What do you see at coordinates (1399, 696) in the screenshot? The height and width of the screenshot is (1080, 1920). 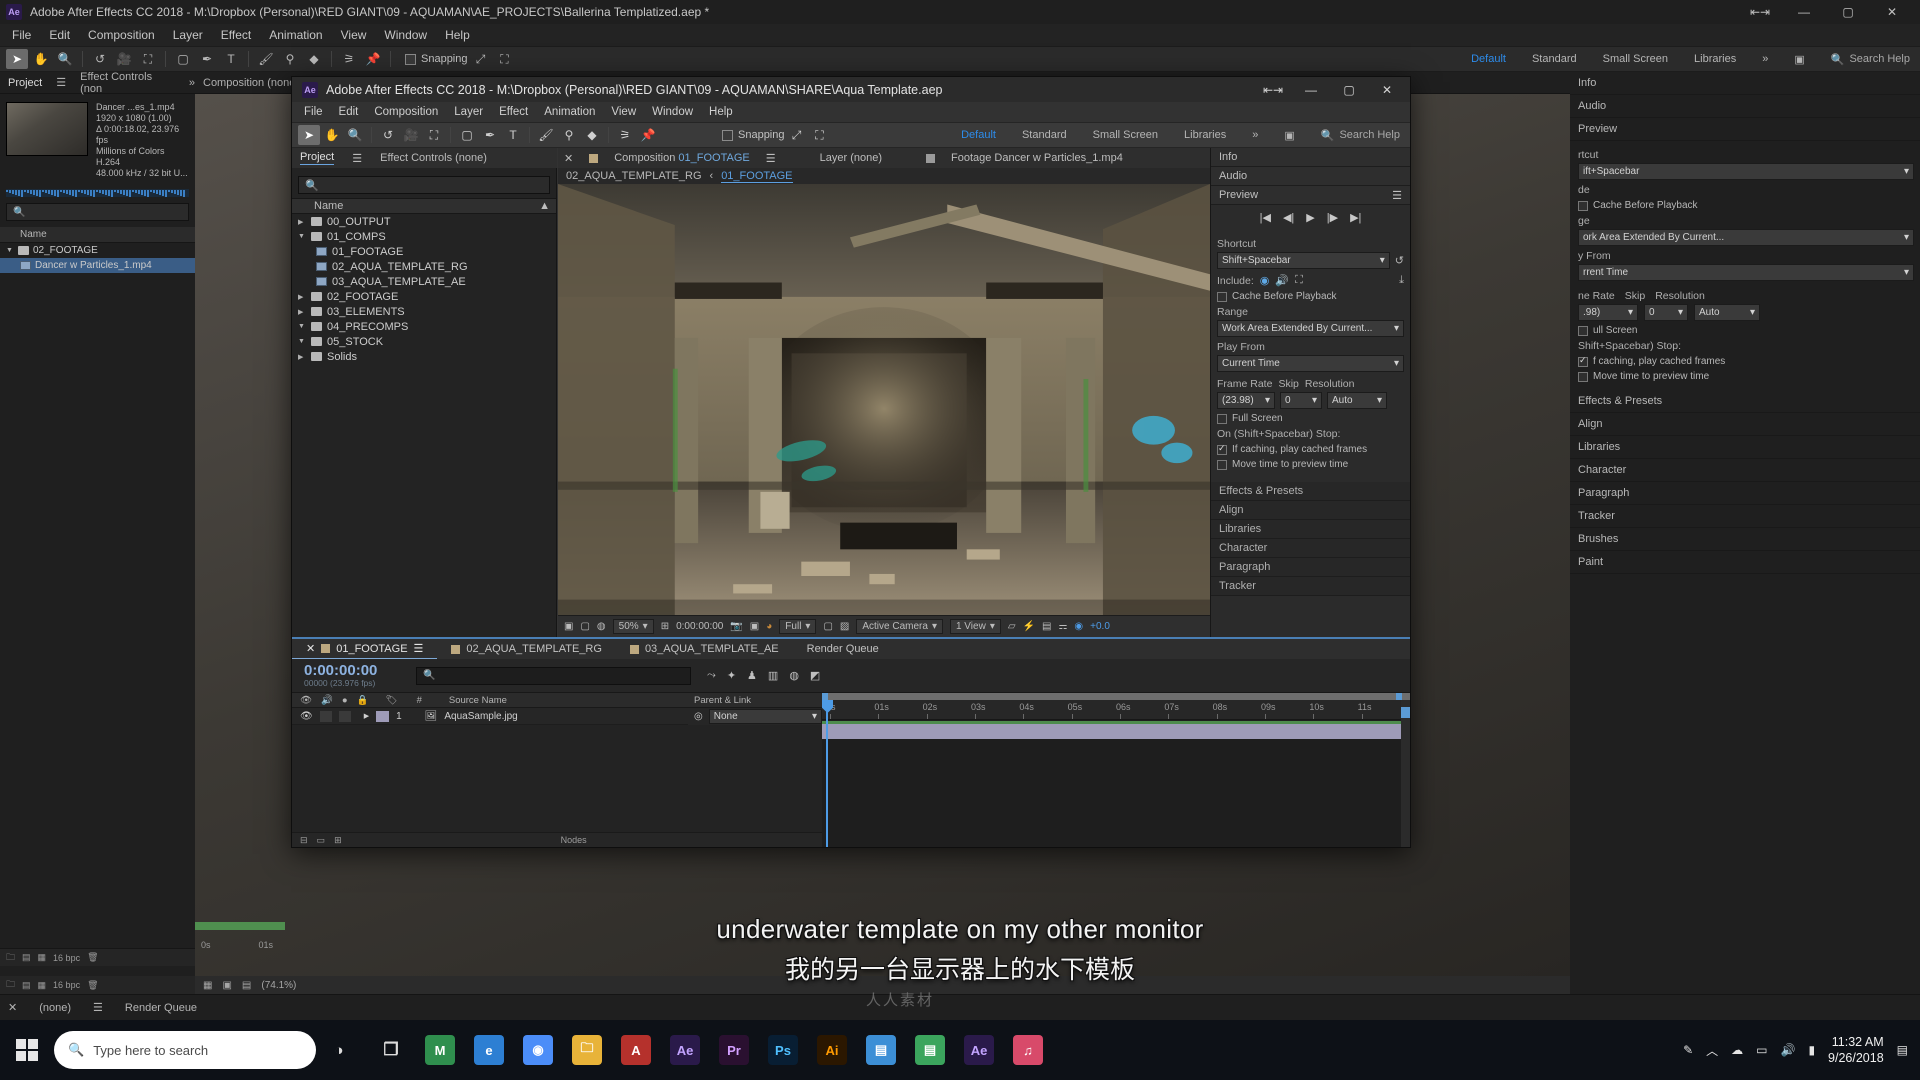 I see `work-area-end-handle` at bounding box center [1399, 696].